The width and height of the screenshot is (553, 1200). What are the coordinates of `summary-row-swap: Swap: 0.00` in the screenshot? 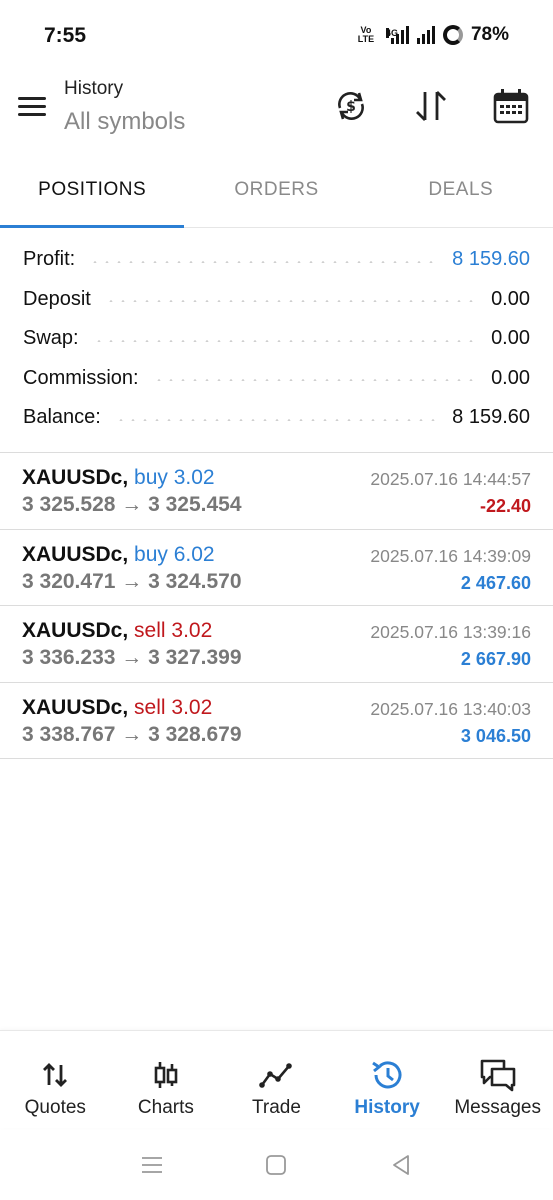 It's located at (276, 339).